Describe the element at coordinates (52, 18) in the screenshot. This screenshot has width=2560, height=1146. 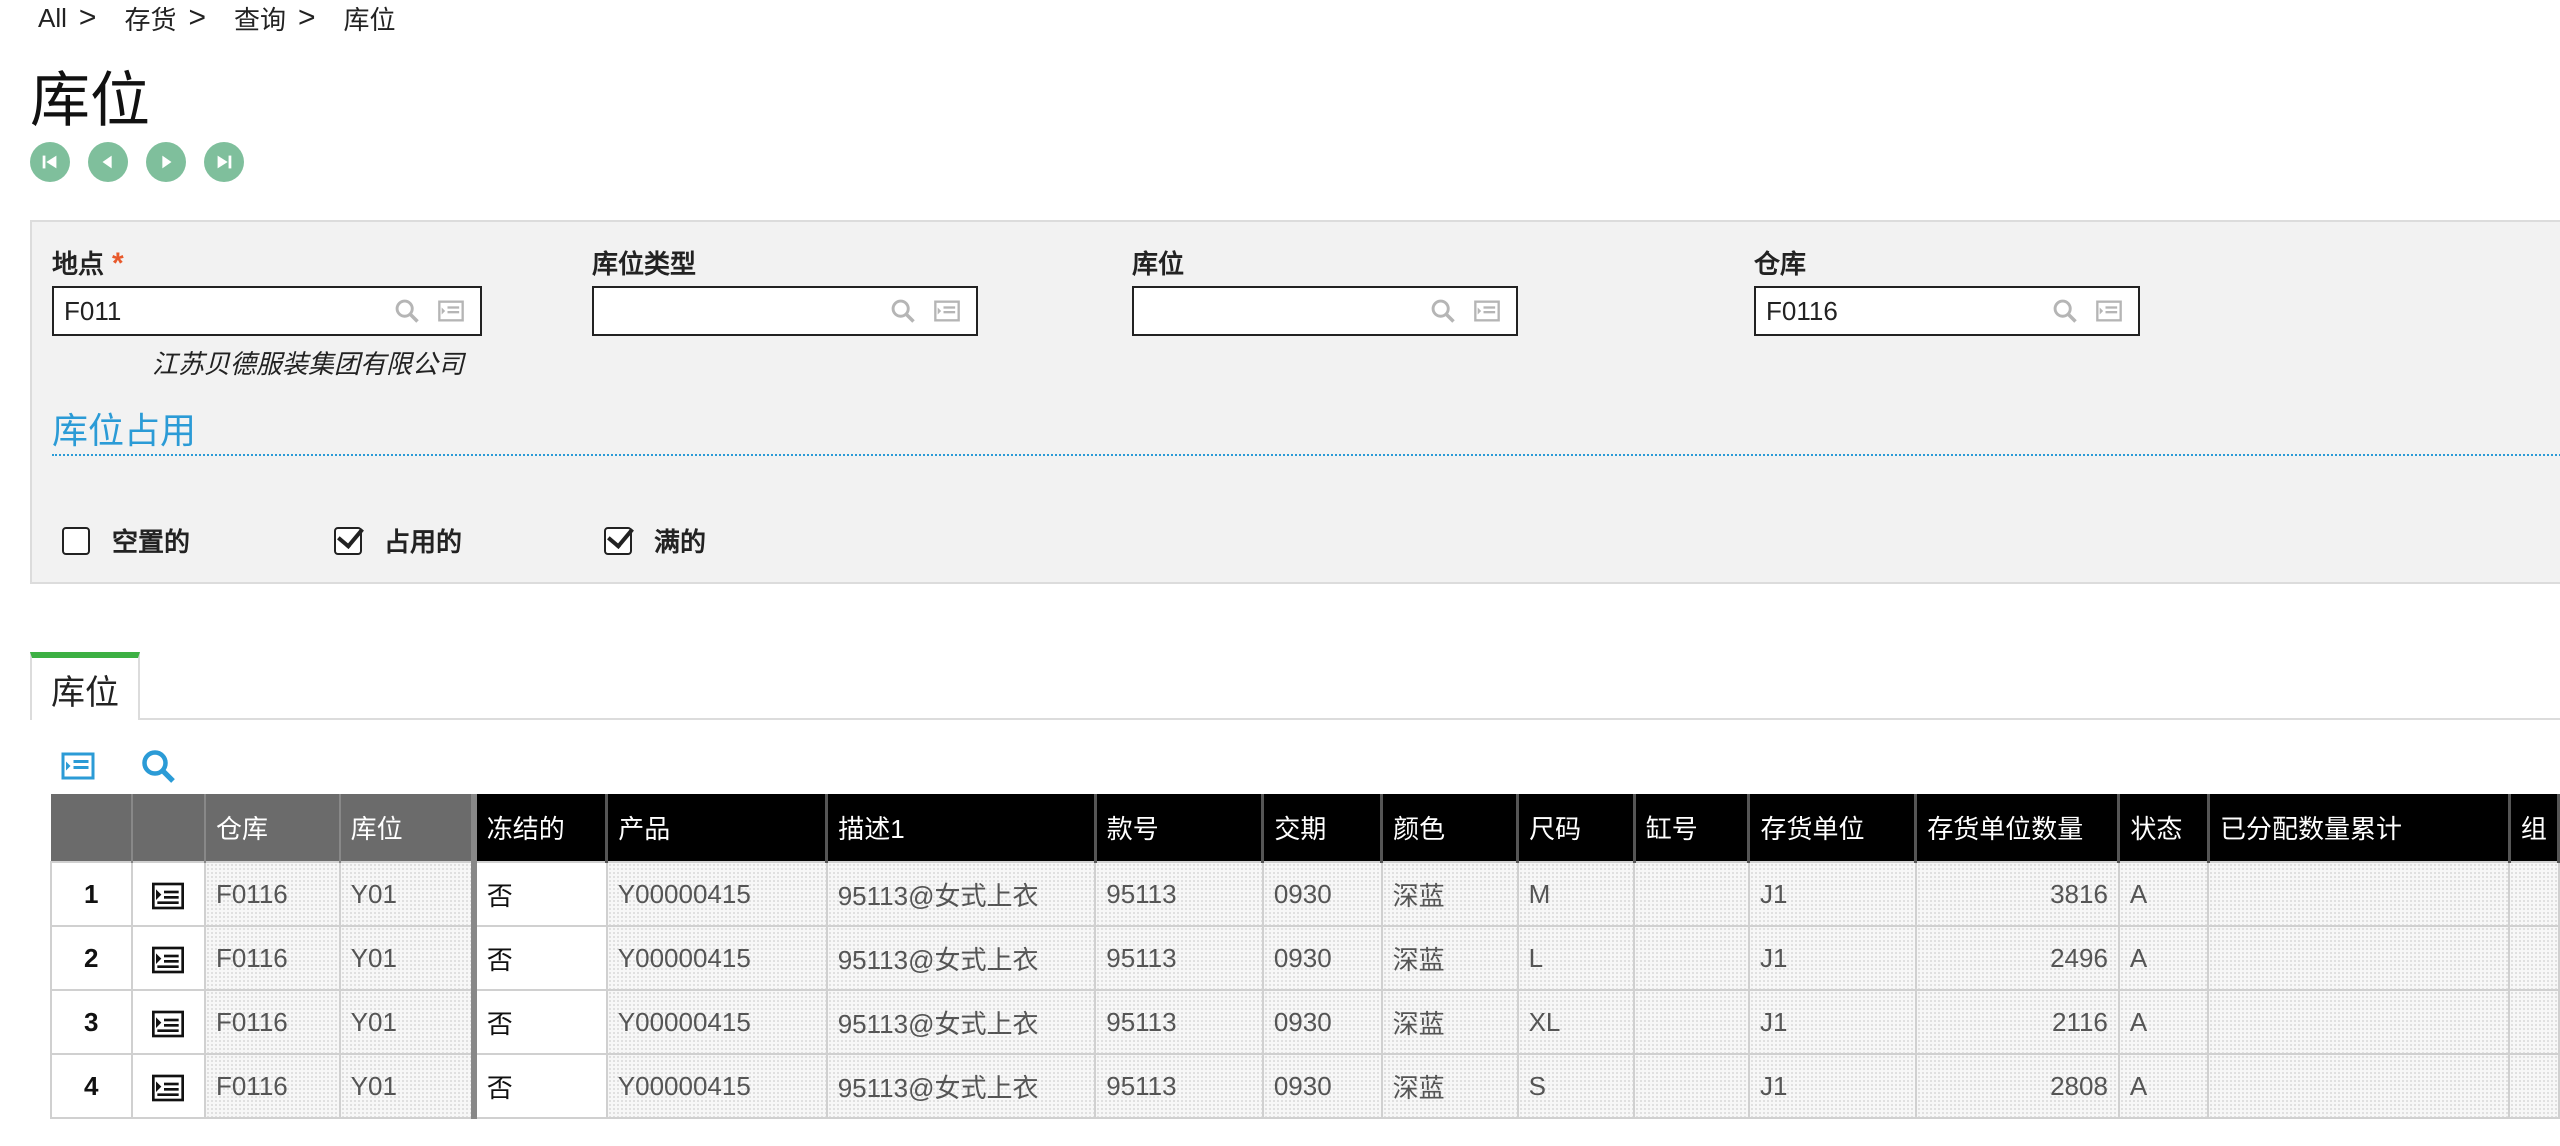
I see `breadcrumb-item-all: All` at that location.